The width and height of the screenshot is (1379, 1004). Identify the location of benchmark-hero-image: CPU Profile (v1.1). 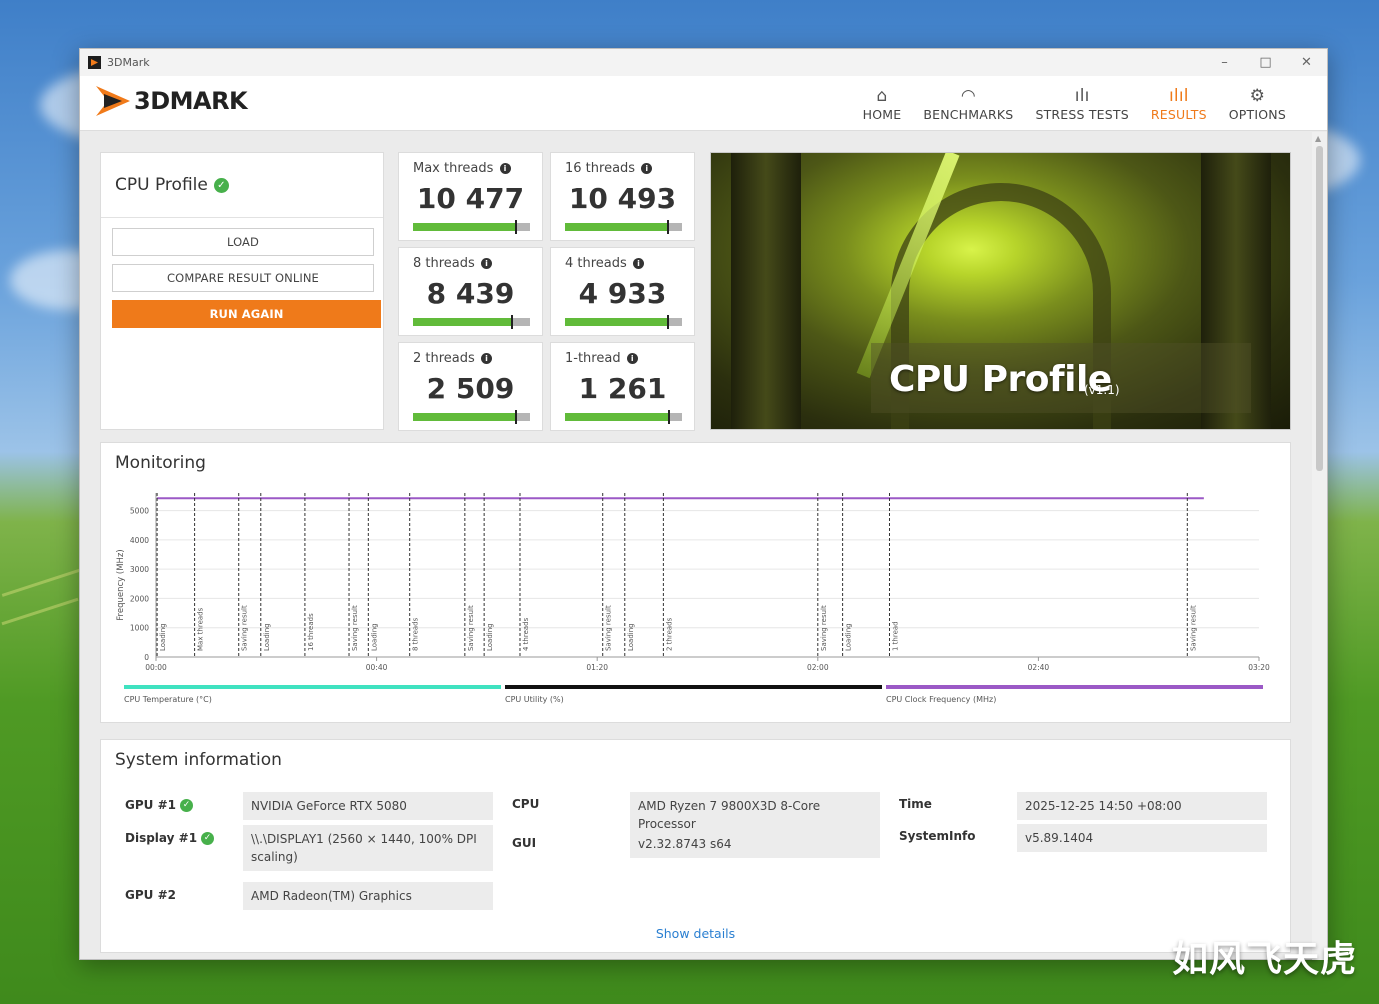
(1000, 291).